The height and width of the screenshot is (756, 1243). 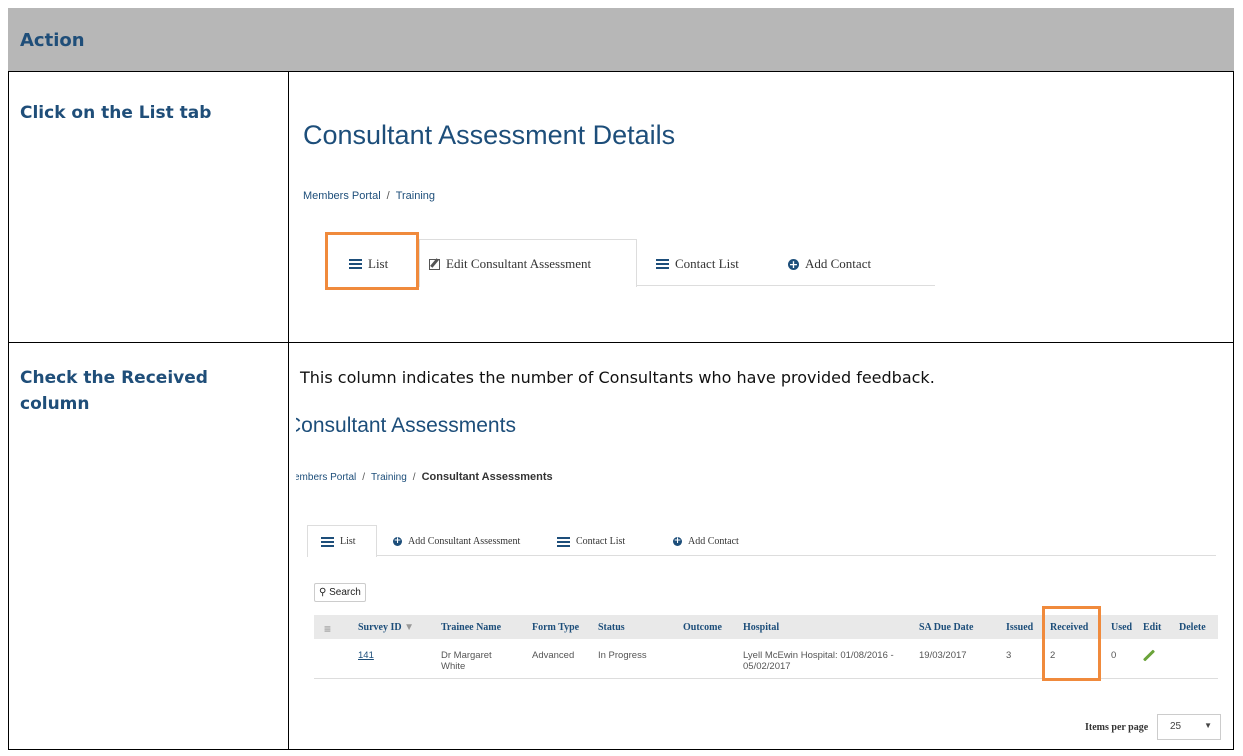 What do you see at coordinates (1152, 627) in the screenshot?
I see `column-header-edit: Edit` at bounding box center [1152, 627].